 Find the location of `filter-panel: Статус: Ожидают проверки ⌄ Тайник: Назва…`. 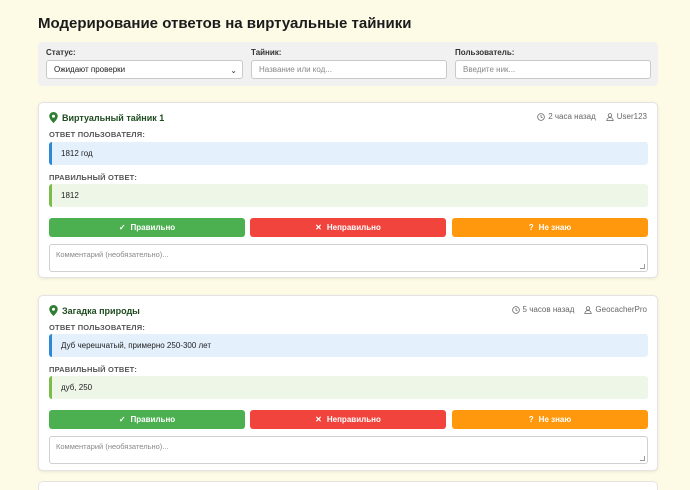

filter-panel: Статус: Ожидают проверки ⌄ Тайник: Назва… is located at coordinates (348, 64).